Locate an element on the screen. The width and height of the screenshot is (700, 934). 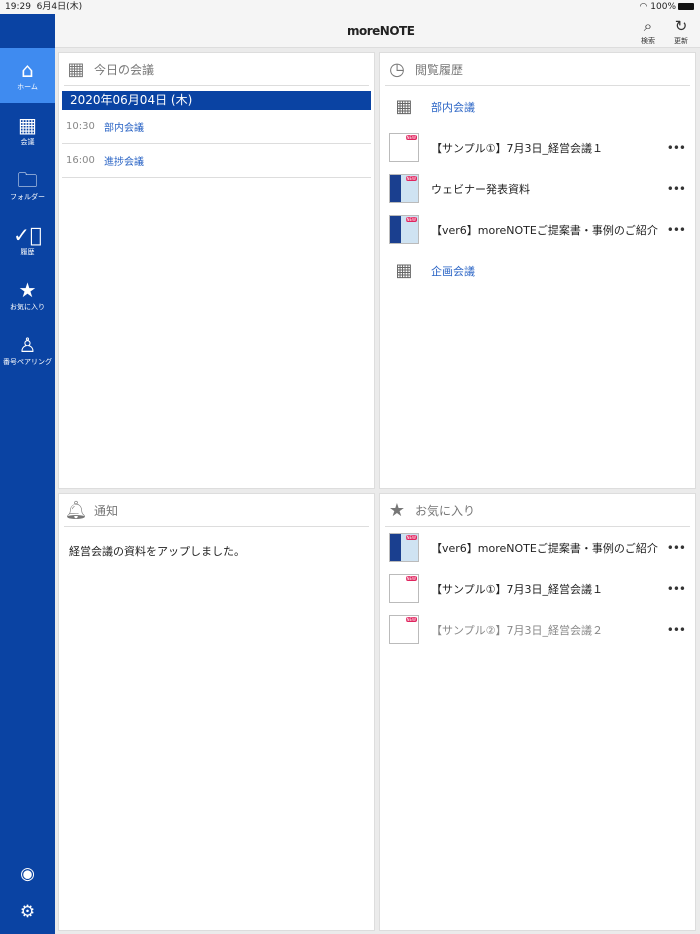
refresh-button: ↻ 更新 is located at coordinates (681, 31).